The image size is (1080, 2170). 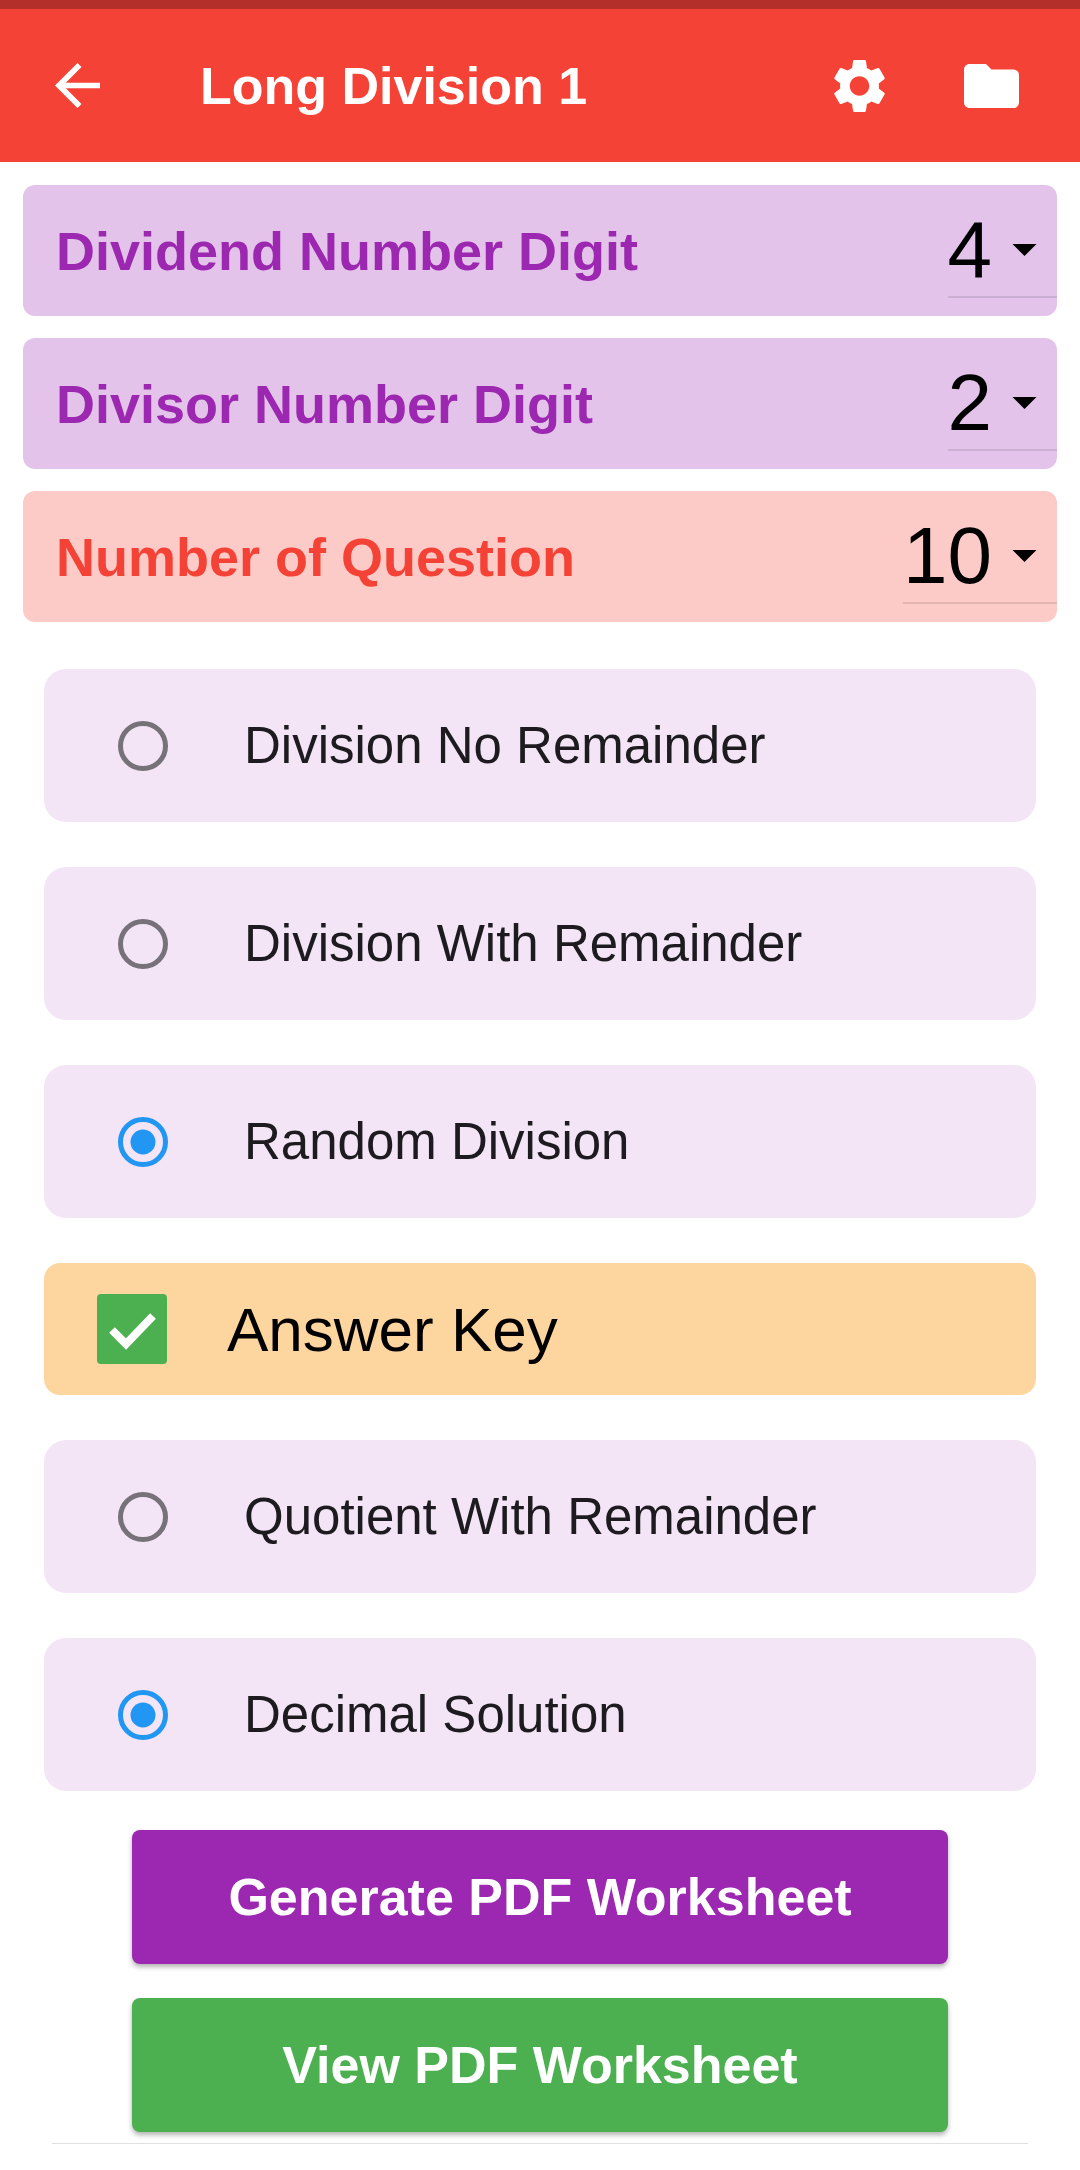 I want to click on option-label: Division No Remainder, so click(x=505, y=745).